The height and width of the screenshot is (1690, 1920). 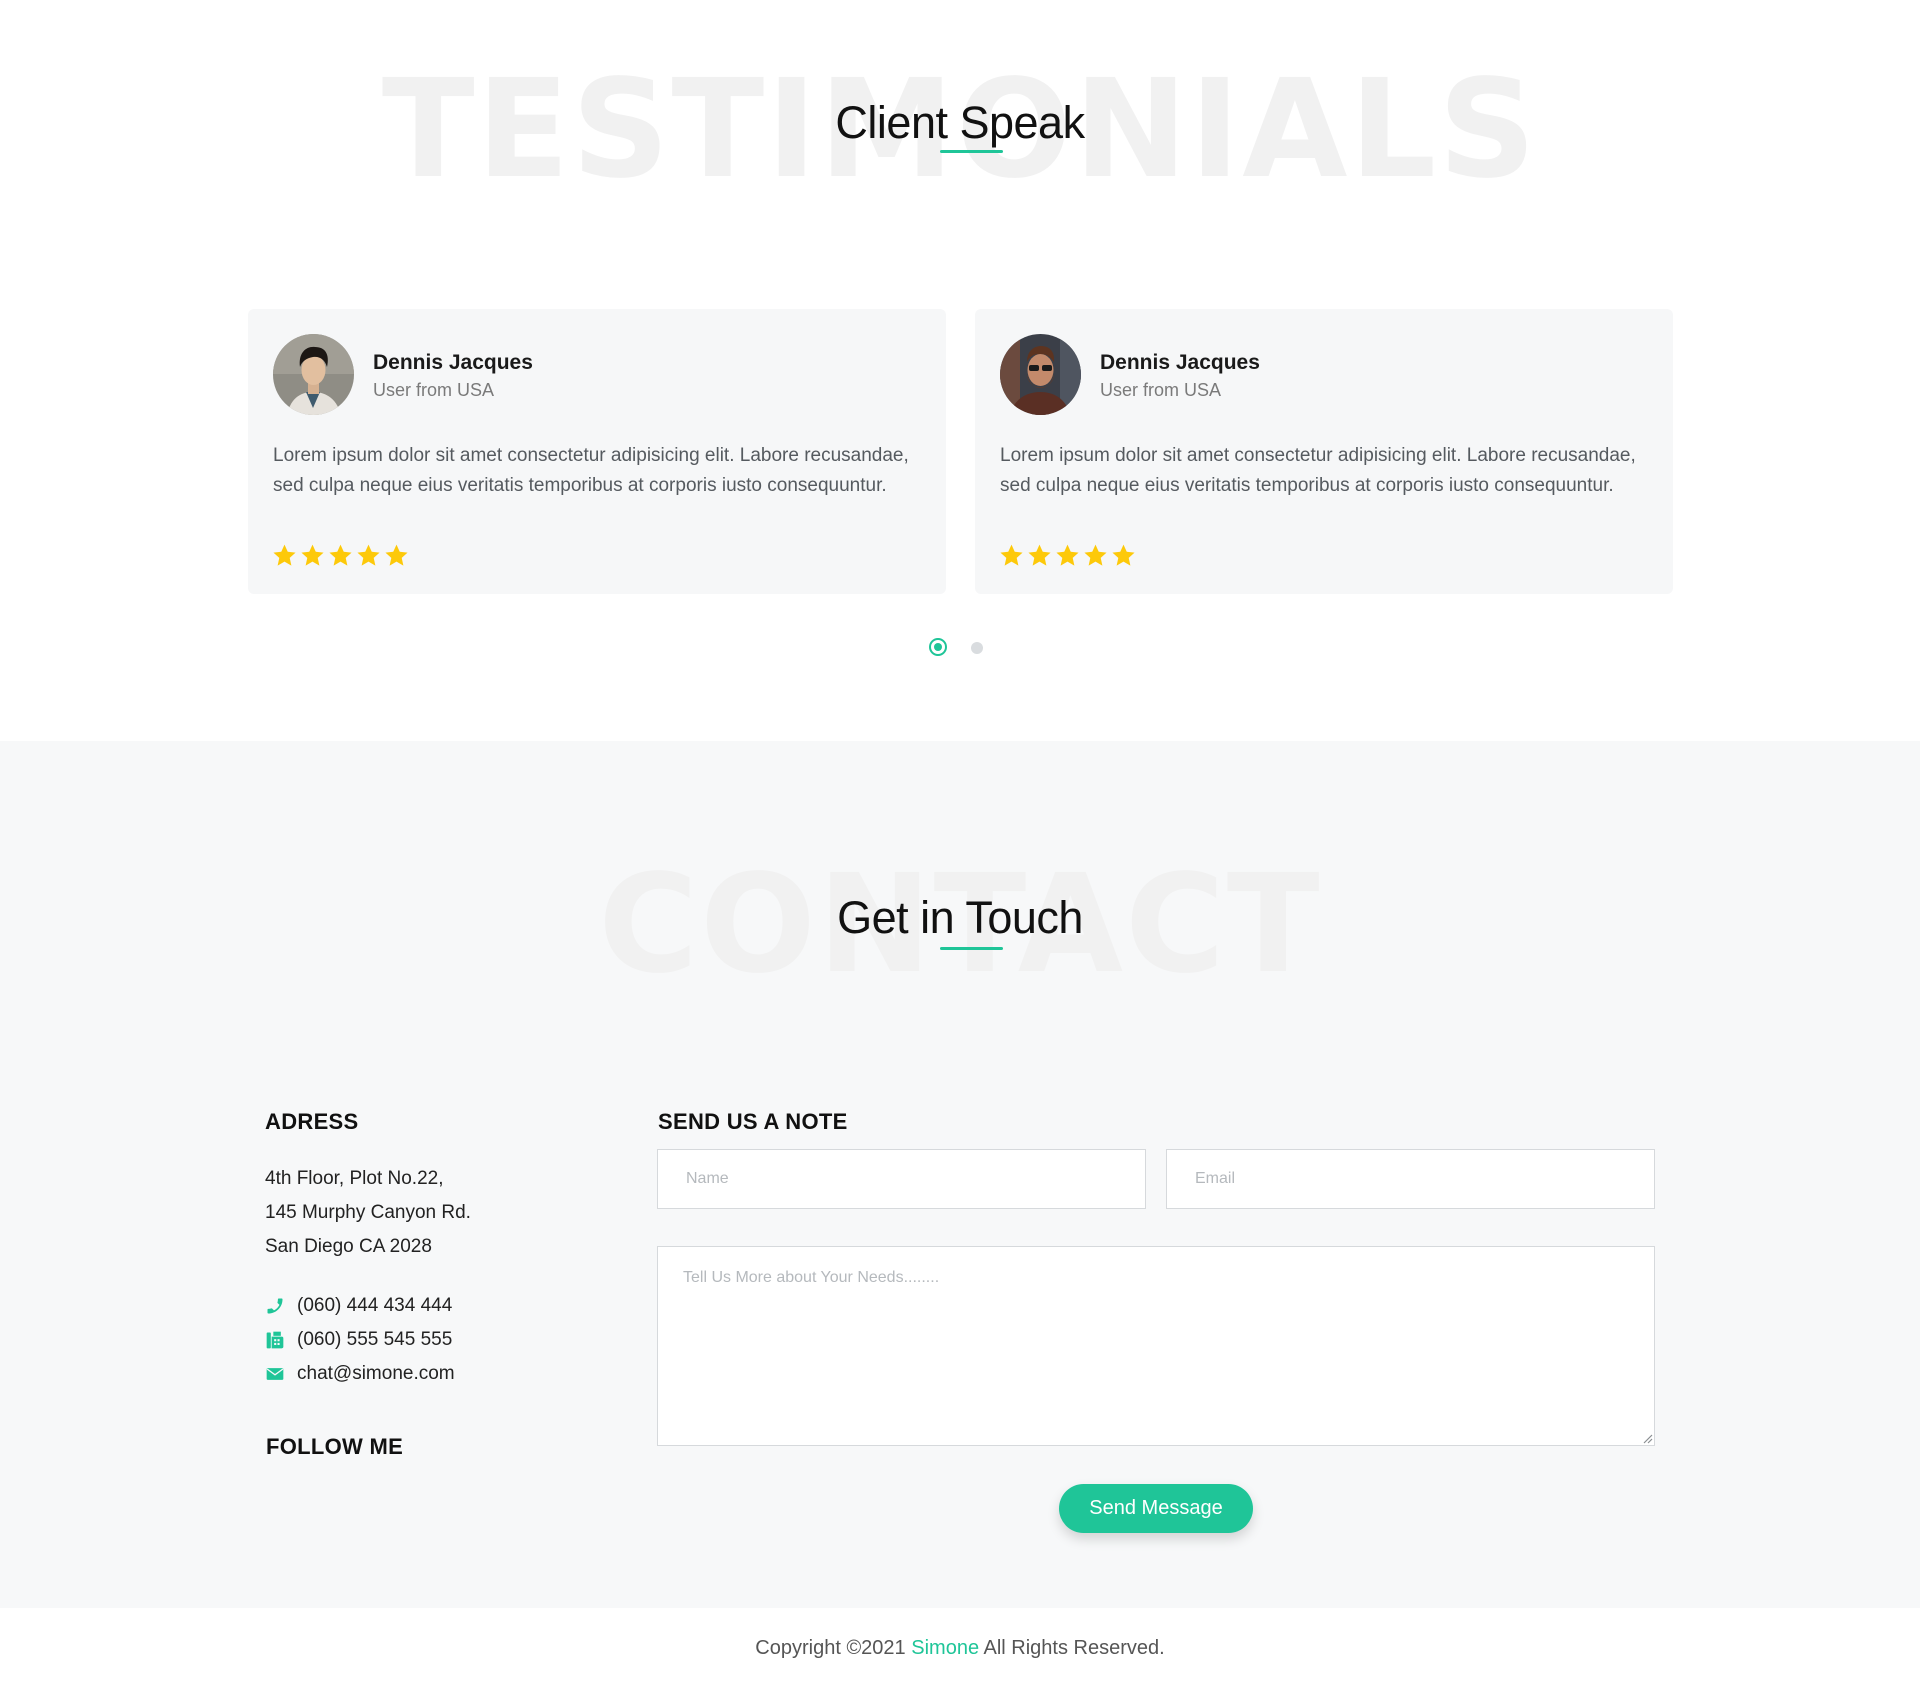 What do you see at coordinates (960, 917) in the screenshot?
I see `contact-title: Get in Touch` at bounding box center [960, 917].